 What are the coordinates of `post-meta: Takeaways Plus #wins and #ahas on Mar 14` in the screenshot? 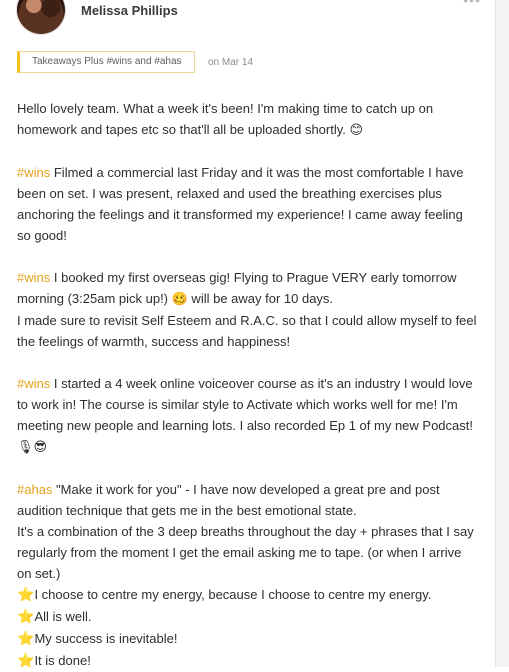 It's located at (135, 62).